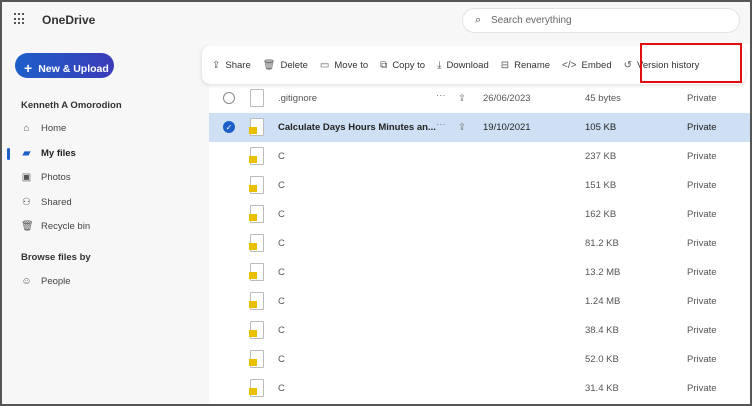  I want to click on file-size: 81.2 KB, so click(602, 243).